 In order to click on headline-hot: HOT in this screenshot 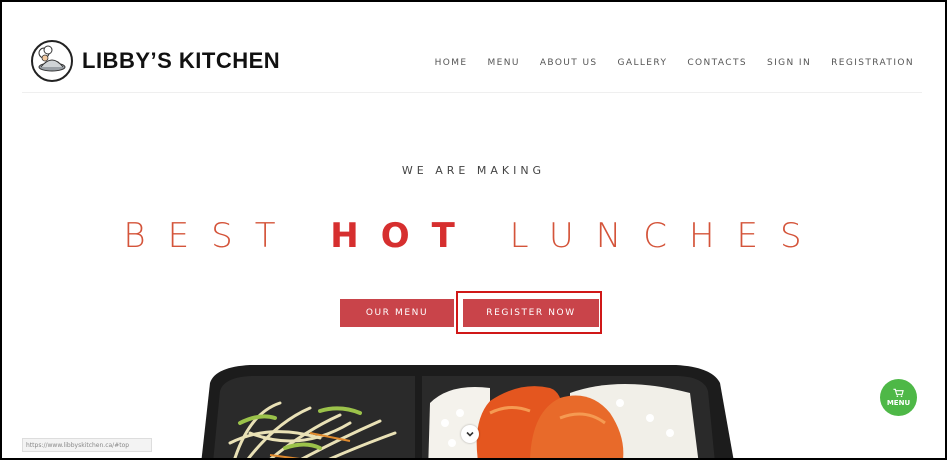, I will do `click(403, 236)`.